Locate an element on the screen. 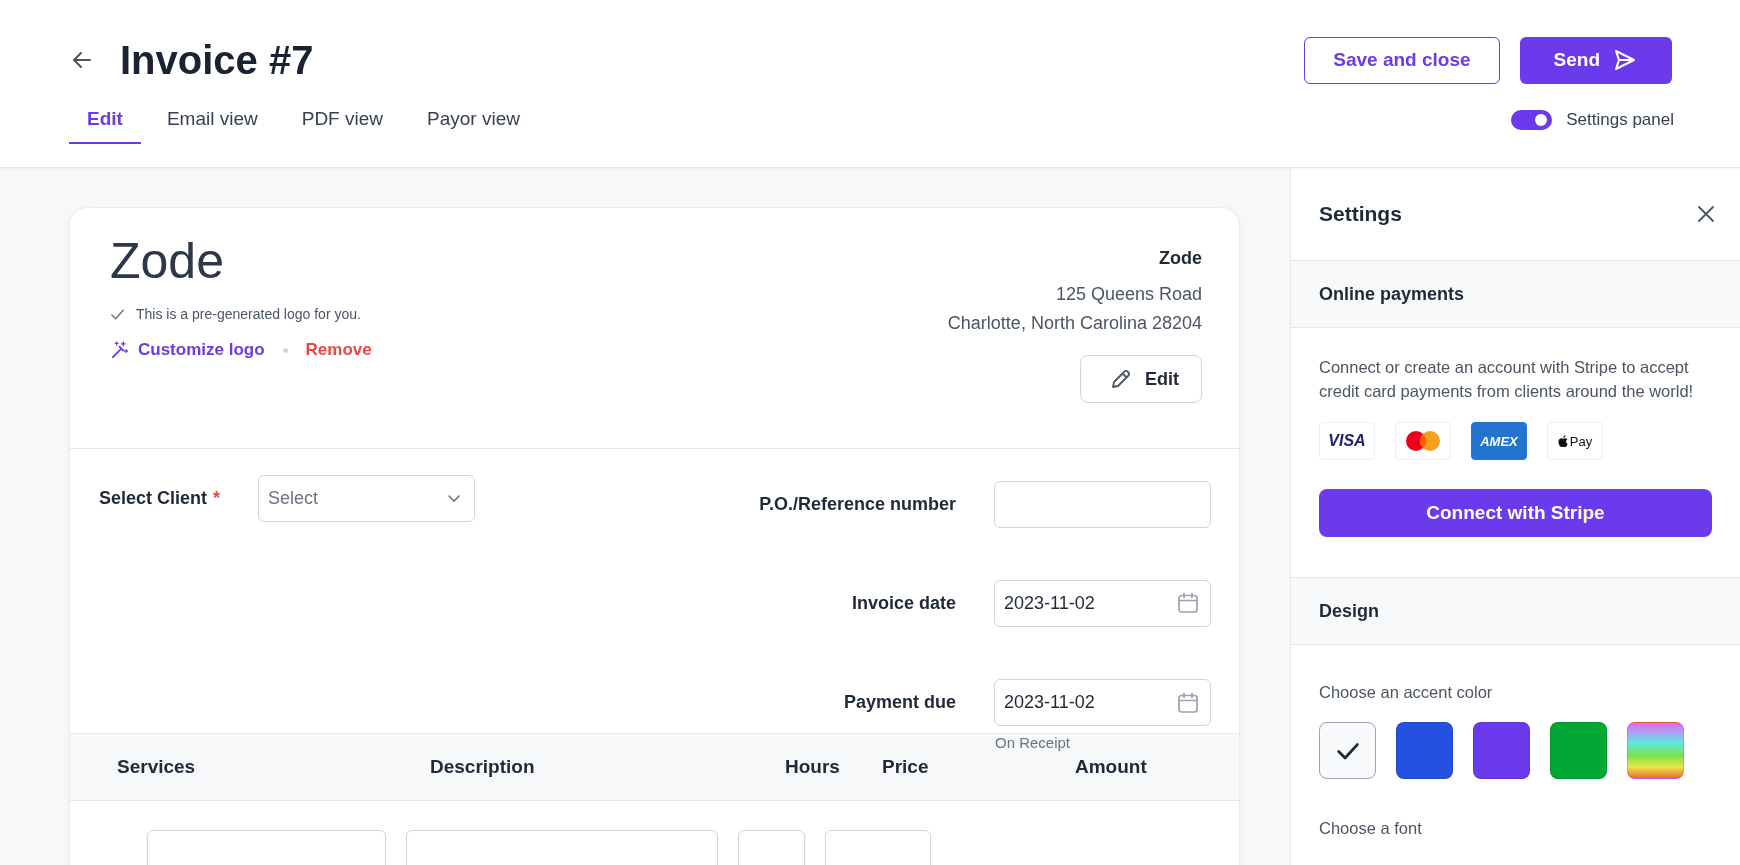  customize-logo-link: Customize logo is located at coordinates (187, 350).